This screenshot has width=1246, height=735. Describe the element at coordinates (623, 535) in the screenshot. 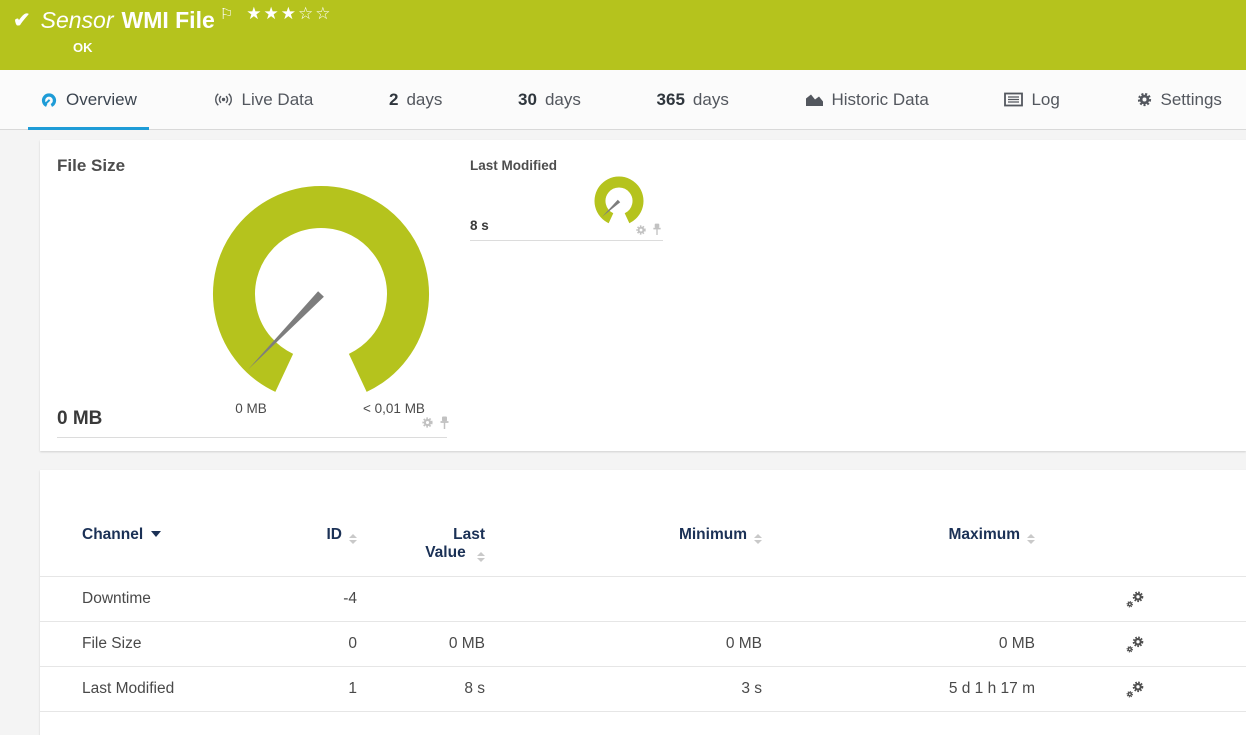

I see `column-header-minimum: Minimum` at that location.